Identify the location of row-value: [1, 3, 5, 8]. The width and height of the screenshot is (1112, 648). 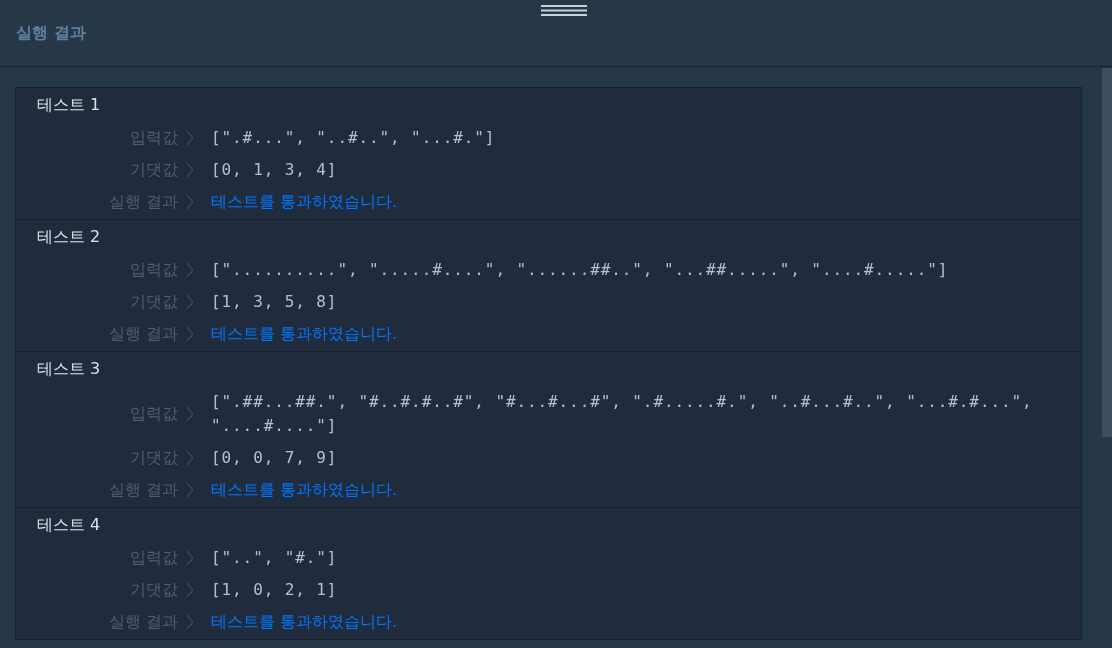
(274, 302).